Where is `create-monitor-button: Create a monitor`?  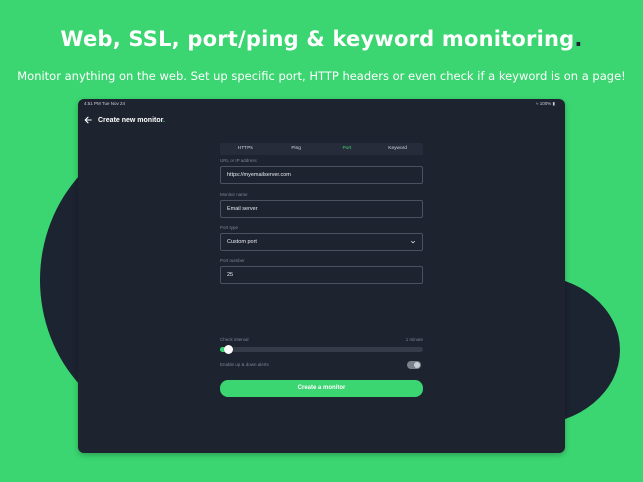
create-monitor-button: Create a monitor is located at coordinates (321, 388).